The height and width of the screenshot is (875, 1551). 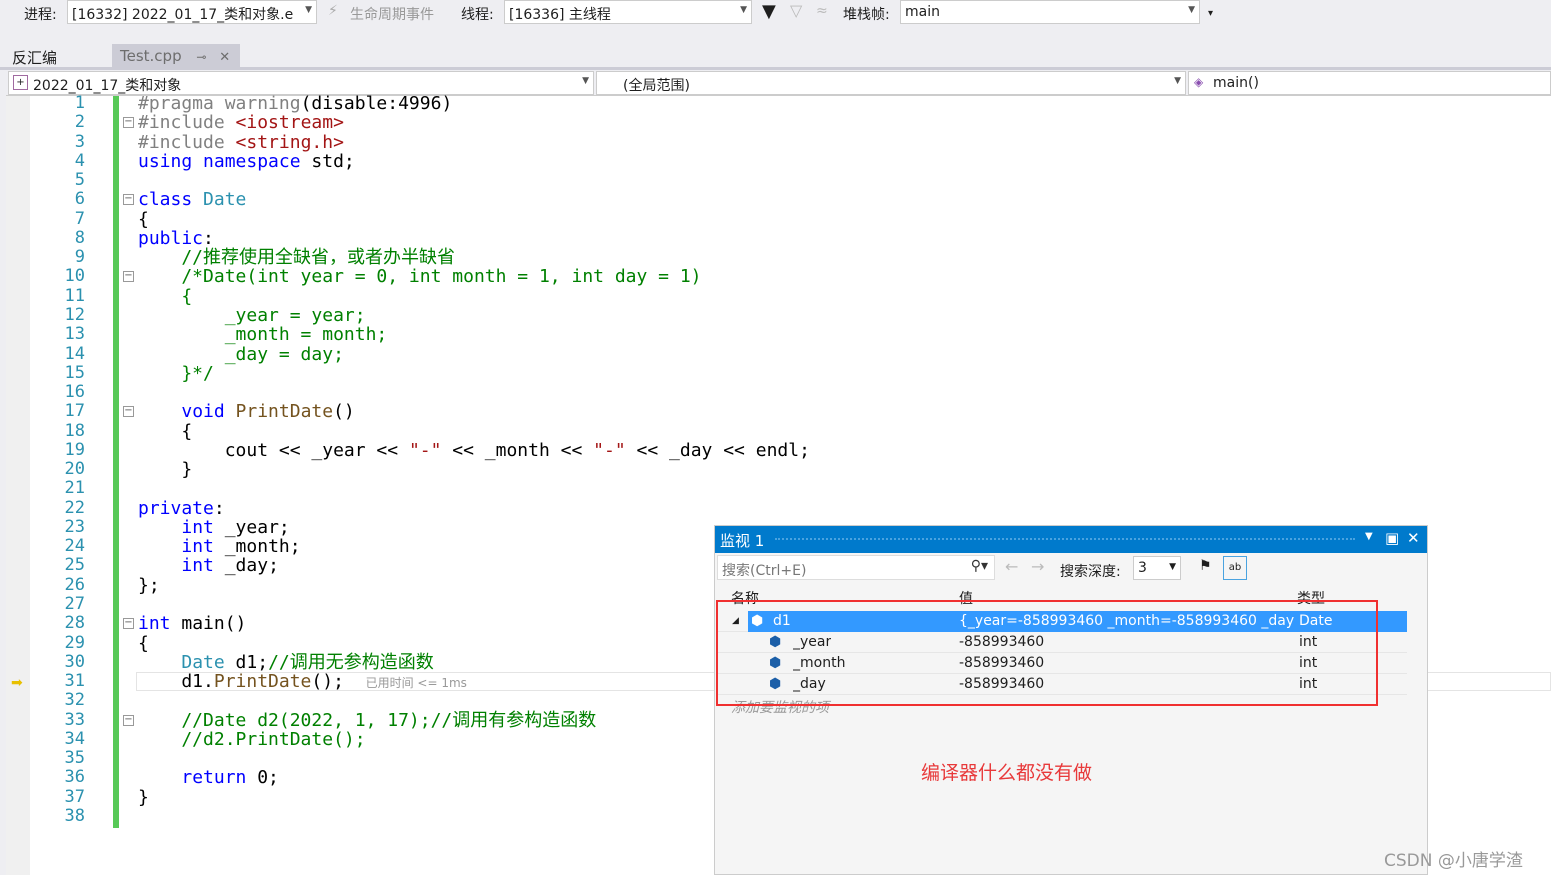 What do you see at coordinates (74, 488) in the screenshot?
I see `line-number: 21` at bounding box center [74, 488].